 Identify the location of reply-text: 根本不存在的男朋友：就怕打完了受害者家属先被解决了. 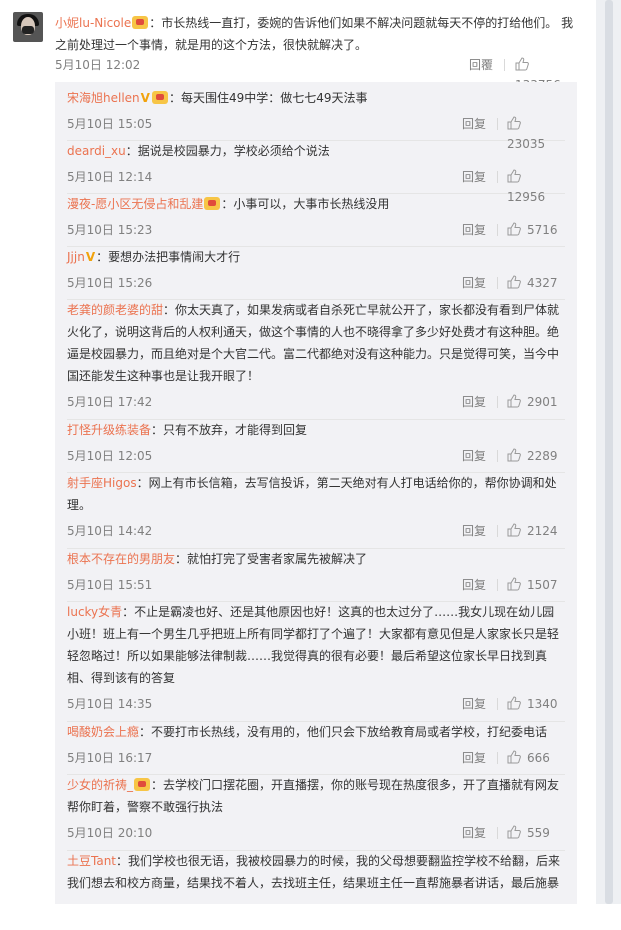
(316, 559).